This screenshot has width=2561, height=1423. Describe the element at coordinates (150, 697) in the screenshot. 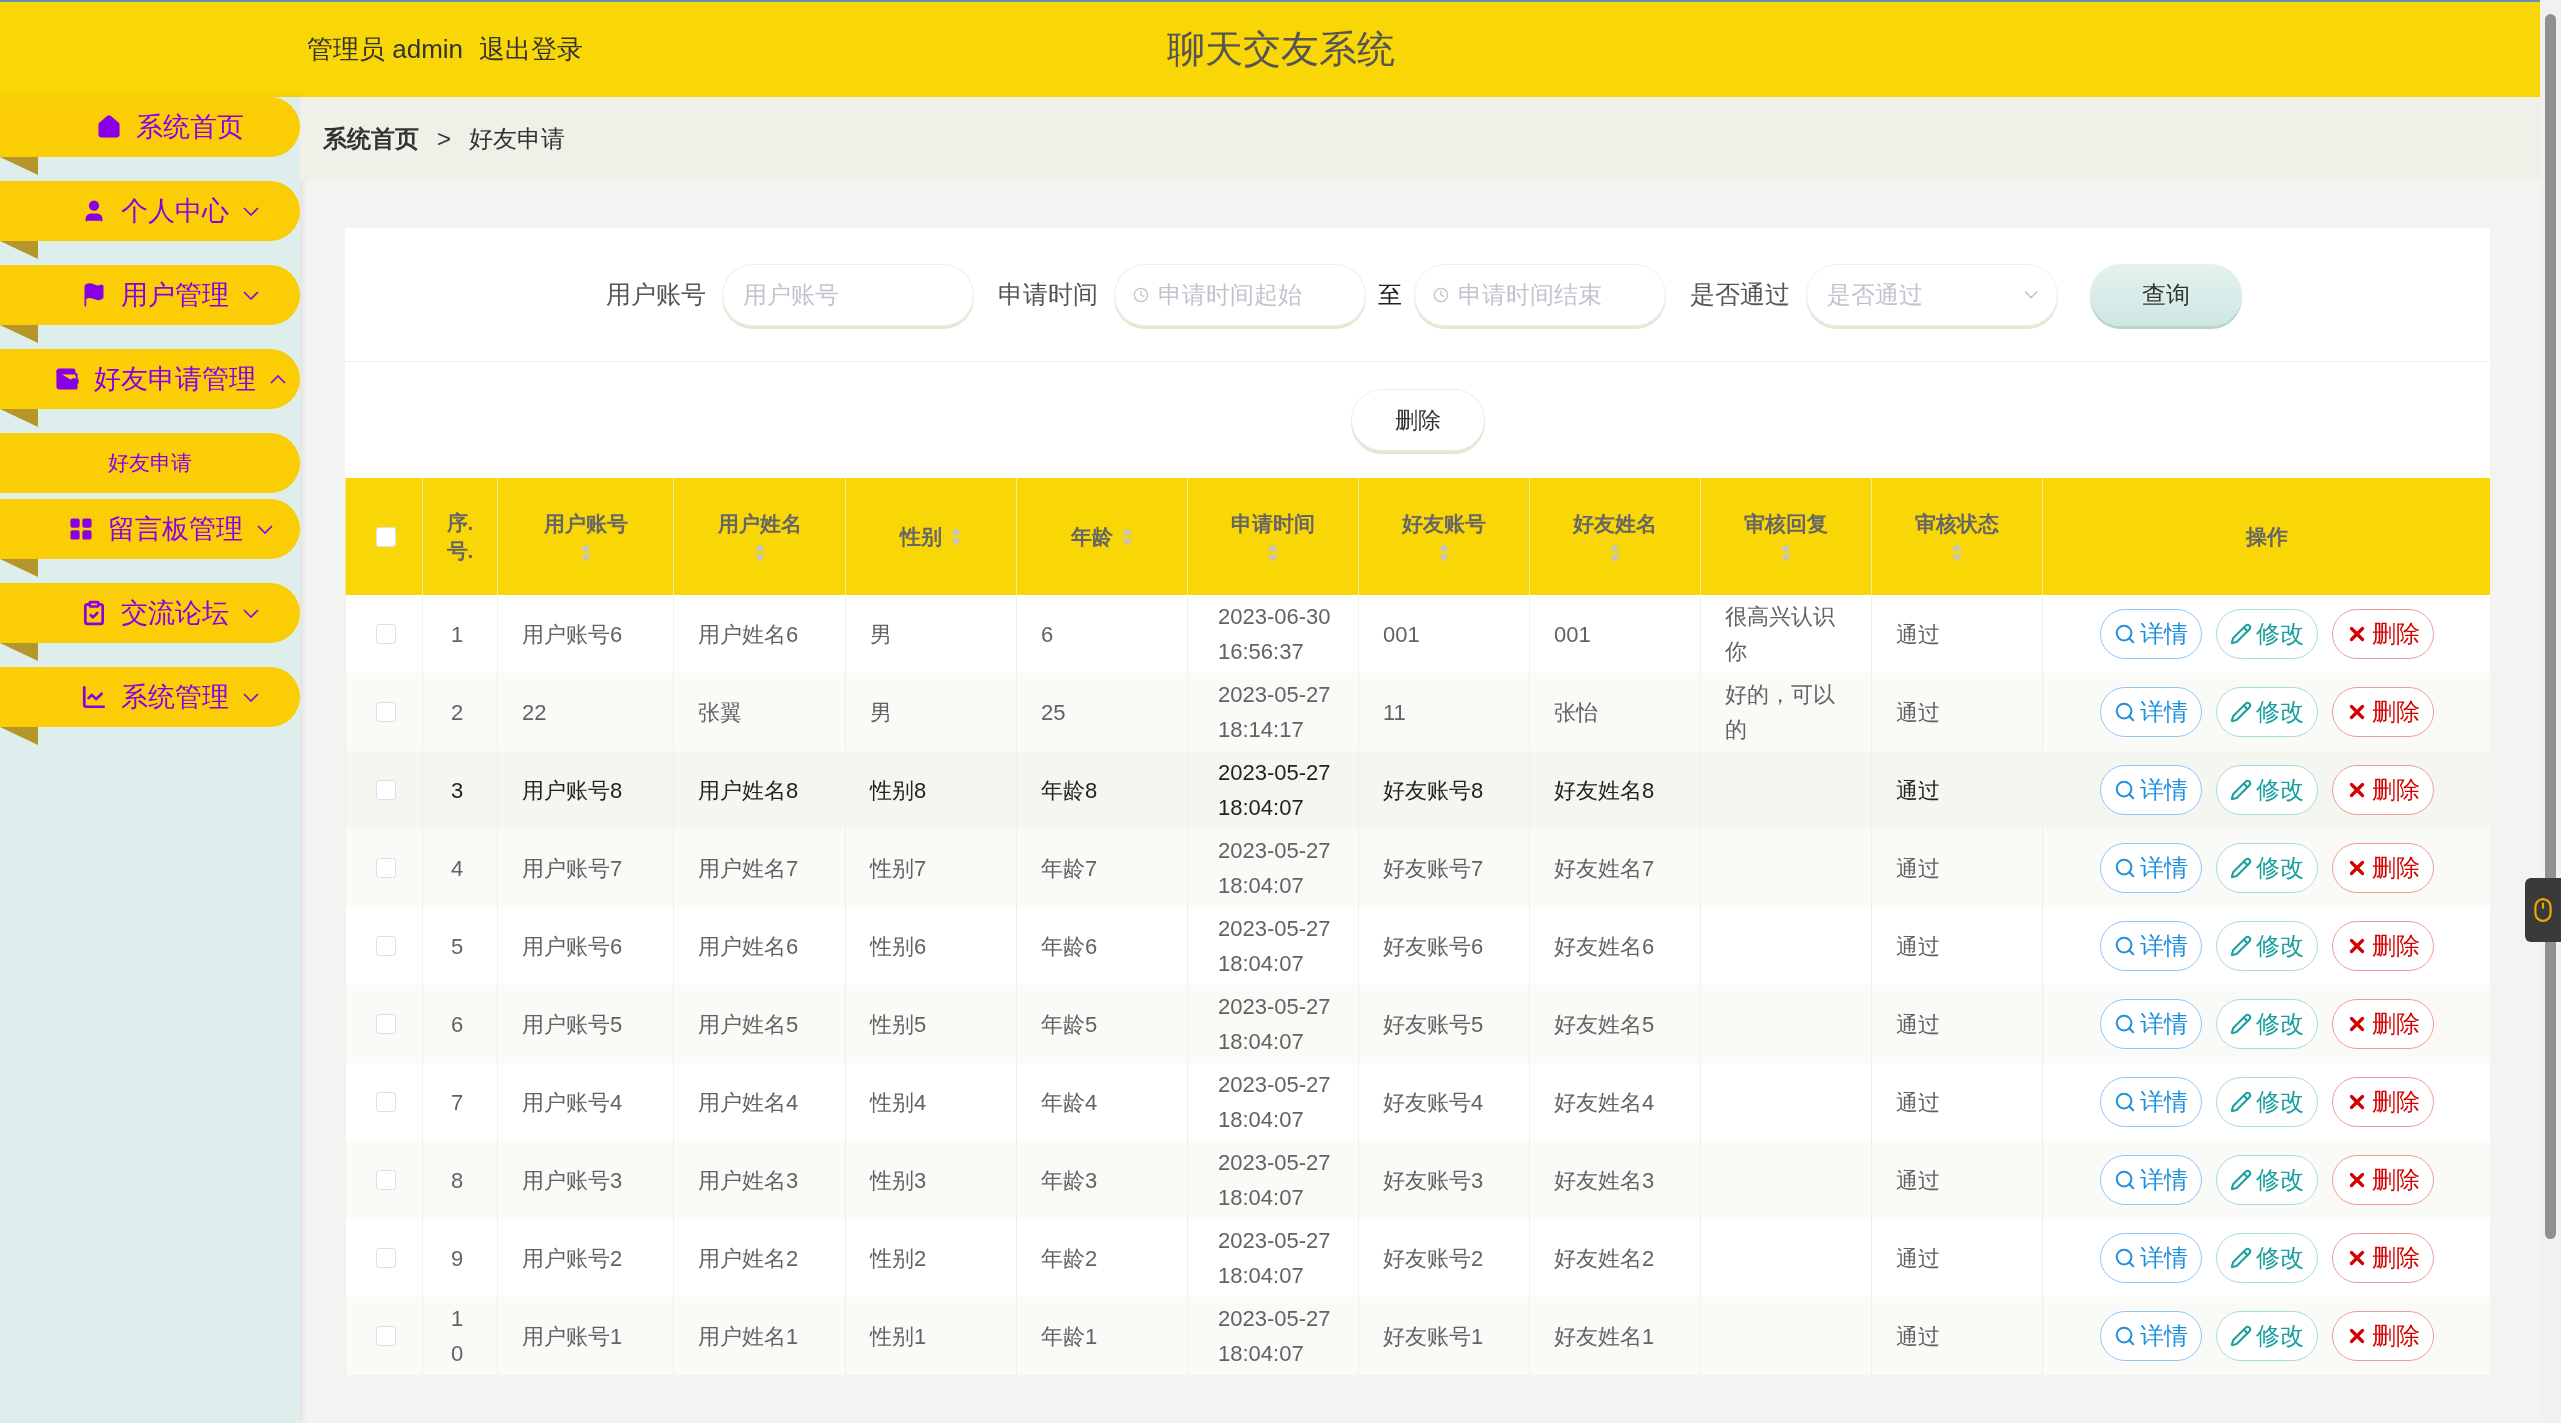

I see `sidebar-item: 系统管理` at that location.